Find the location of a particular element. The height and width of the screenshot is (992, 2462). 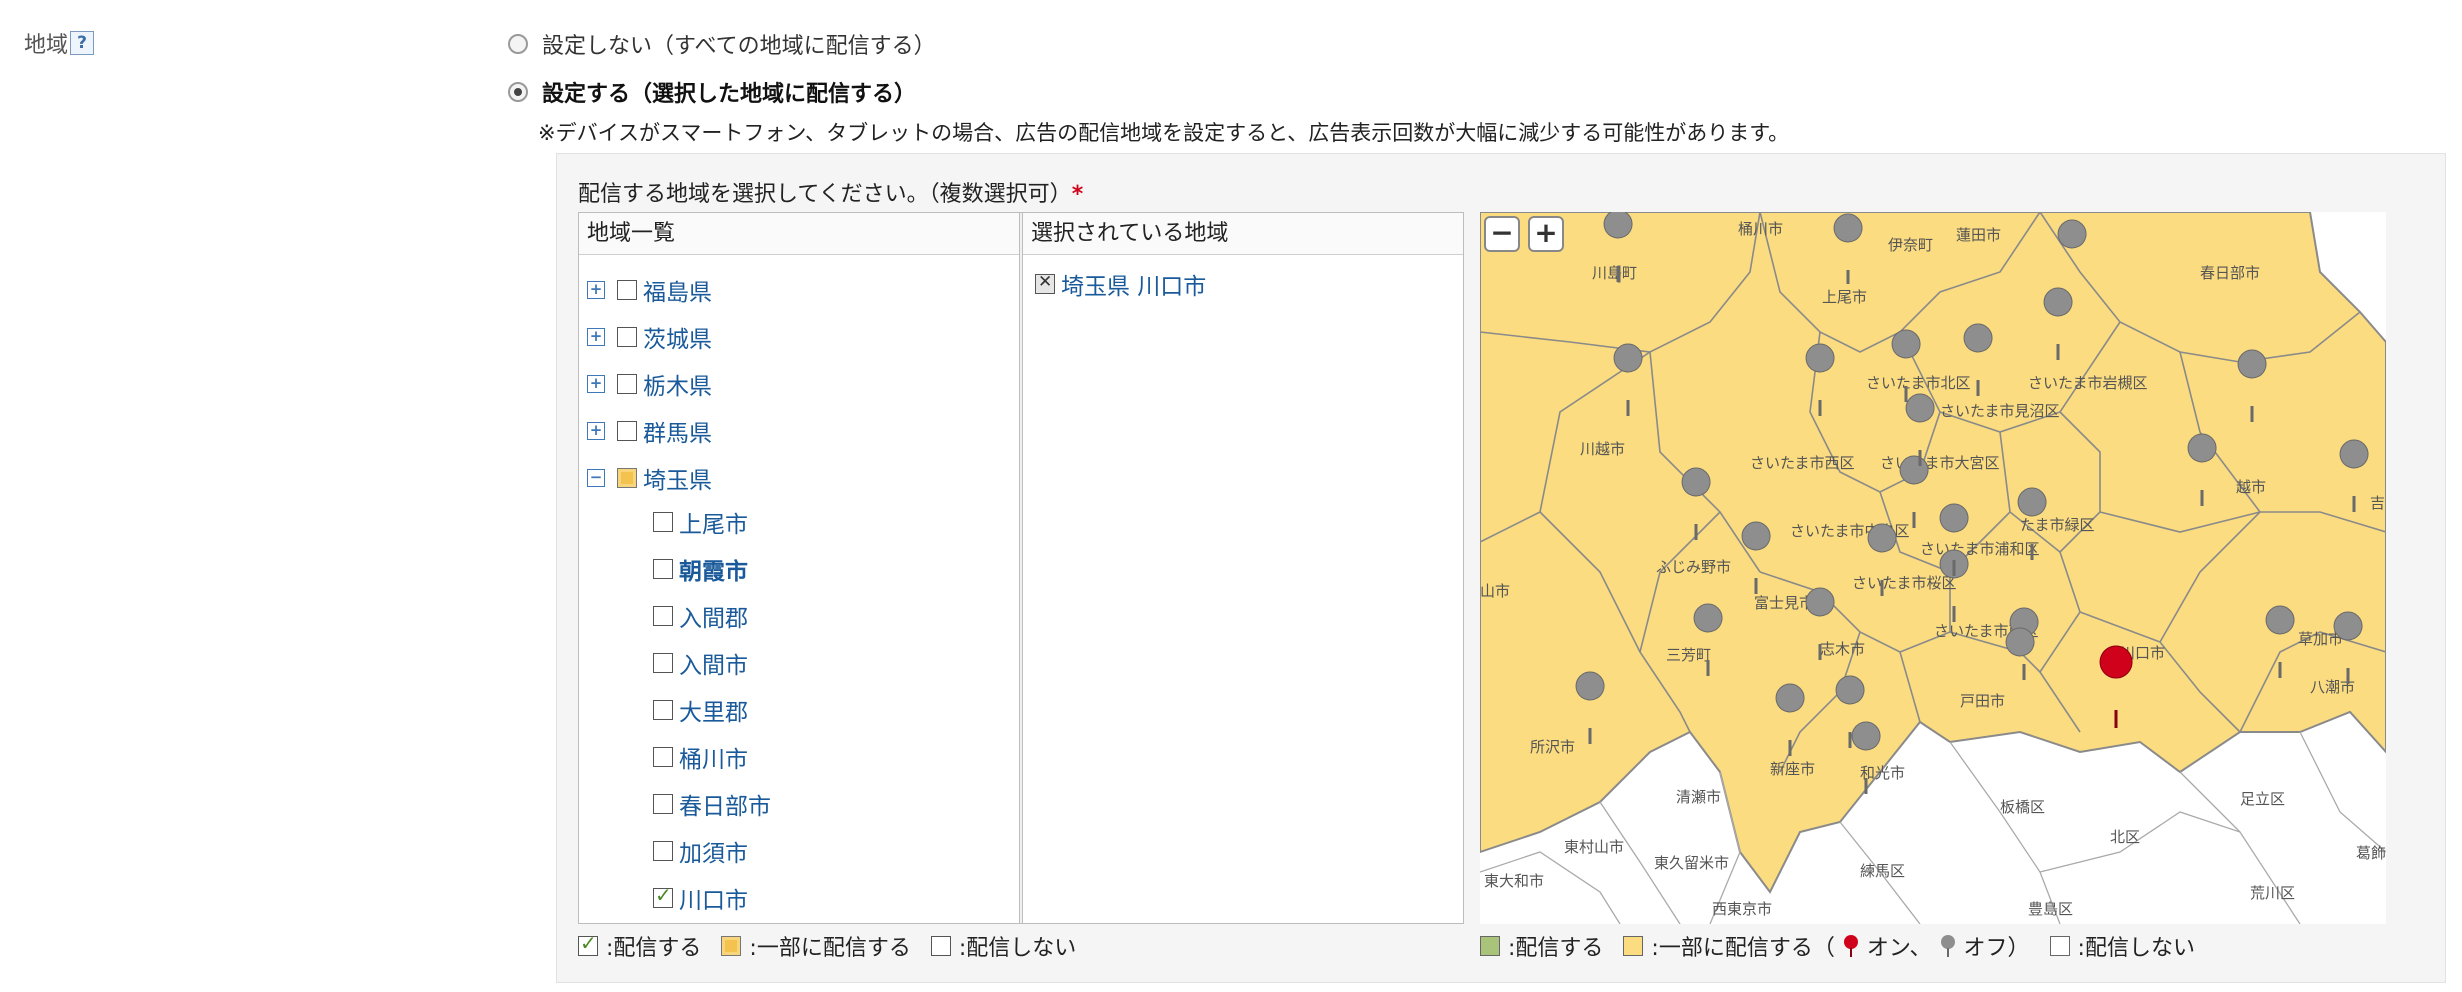

radio-button-selected is located at coordinates (518, 92).